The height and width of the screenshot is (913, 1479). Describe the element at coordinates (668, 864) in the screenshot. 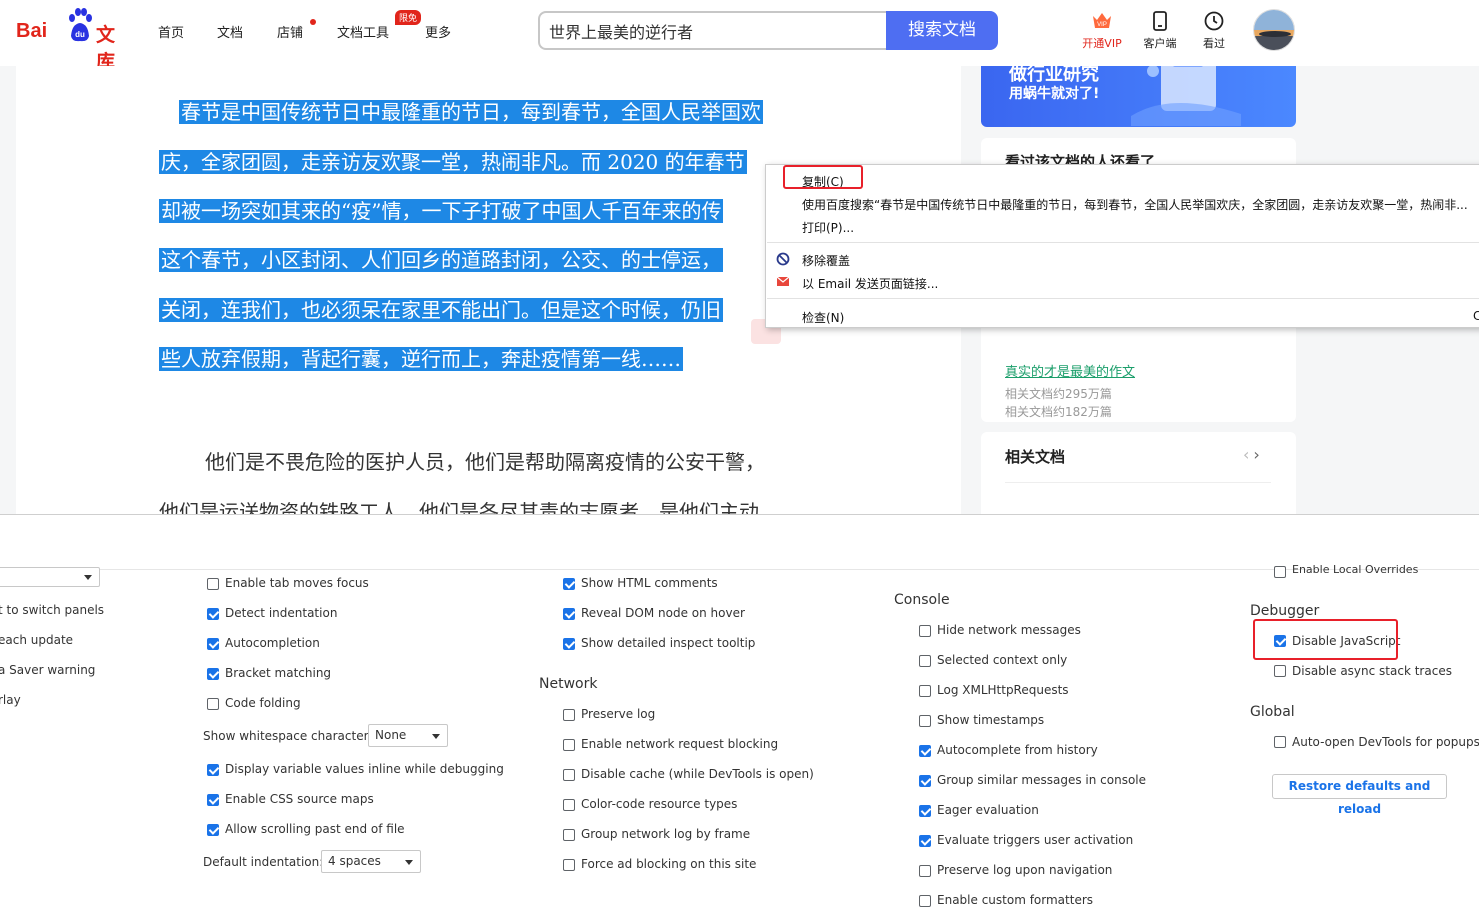

I see `setting-checkbox-label: Force ad blocking on this site` at that location.